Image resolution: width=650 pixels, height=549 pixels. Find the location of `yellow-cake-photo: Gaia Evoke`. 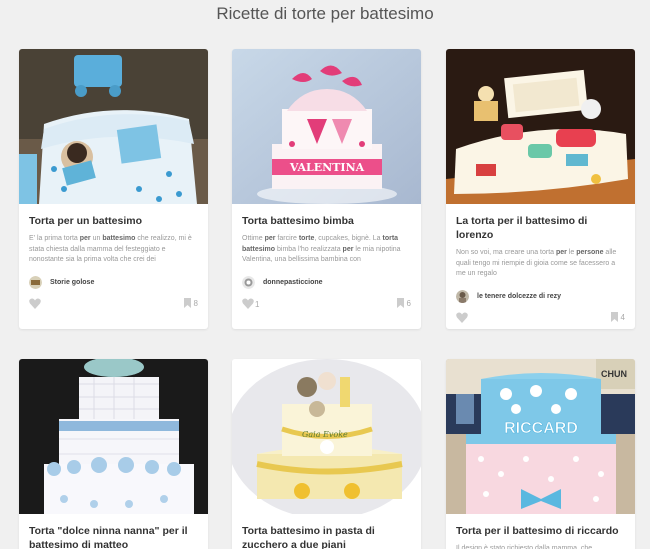

yellow-cake-photo: Gaia Evoke is located at coordinates (326, 436).